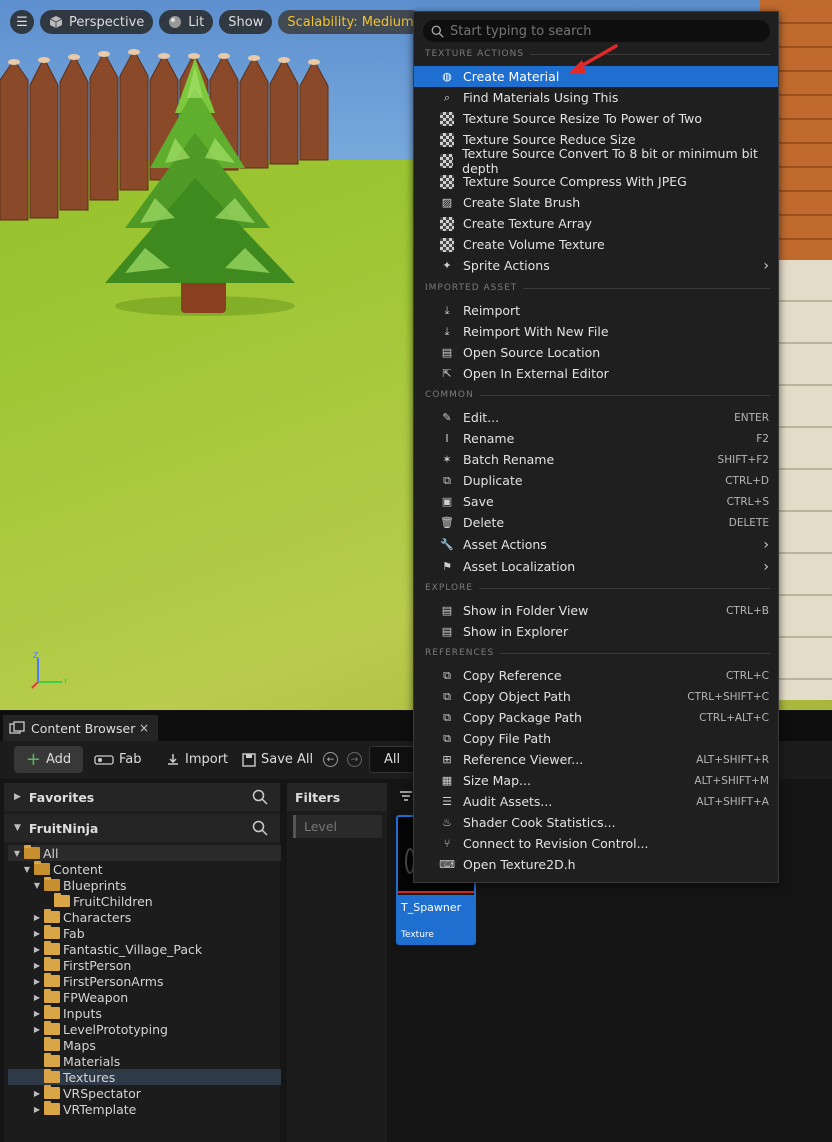 This screenshot has width=832, height=1142. I want to click on menu-section-label: REFERENCES, so click(460, 653).